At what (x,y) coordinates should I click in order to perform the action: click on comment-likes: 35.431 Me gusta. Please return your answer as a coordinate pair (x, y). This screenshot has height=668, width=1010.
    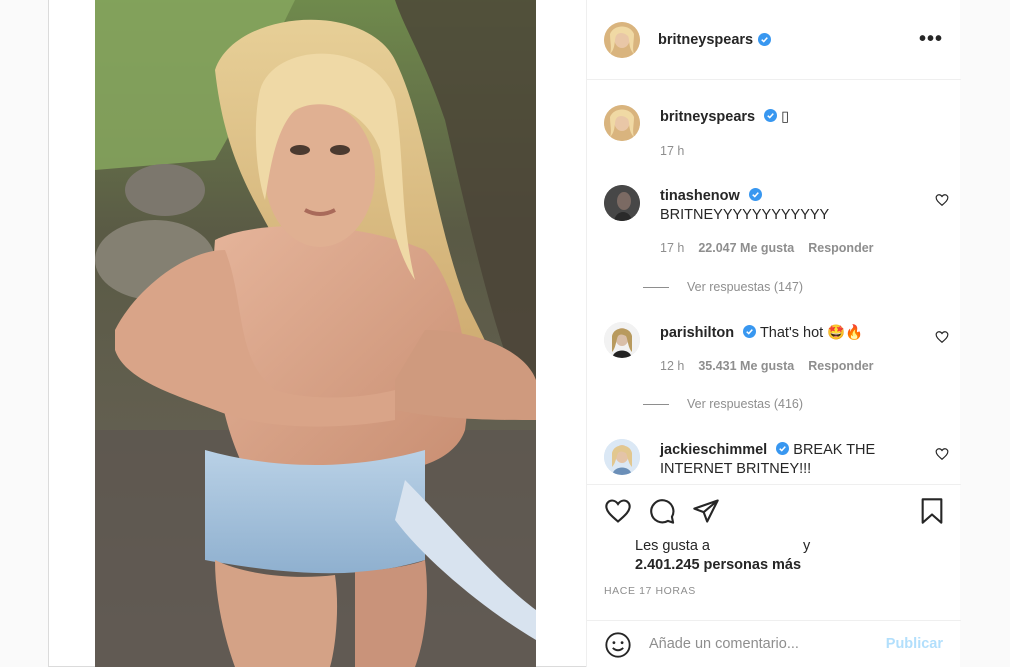
    Looking at the image, I should click on (746, 366).